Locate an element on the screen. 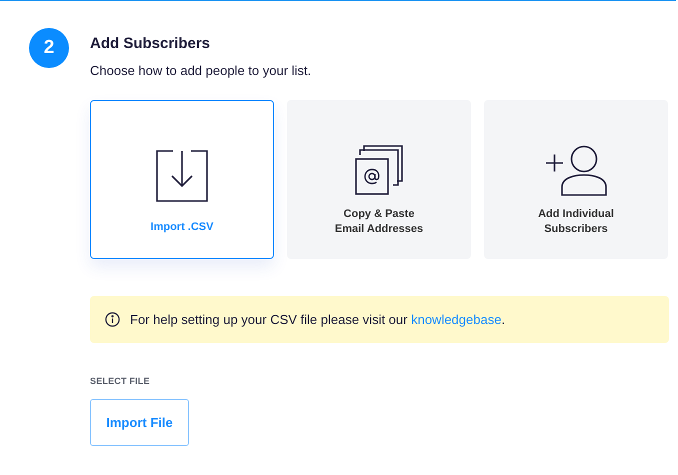  option-card: Add Individual Subscribers is located at coordinates (576, 179).